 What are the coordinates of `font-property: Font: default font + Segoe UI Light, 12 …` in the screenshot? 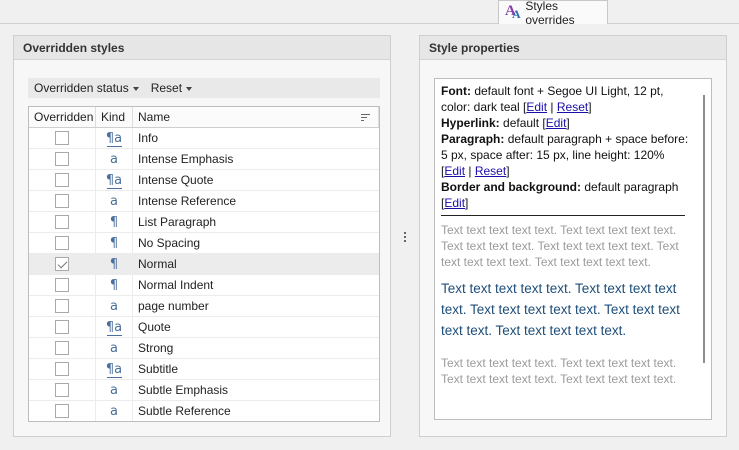 It's located at (552, 99).